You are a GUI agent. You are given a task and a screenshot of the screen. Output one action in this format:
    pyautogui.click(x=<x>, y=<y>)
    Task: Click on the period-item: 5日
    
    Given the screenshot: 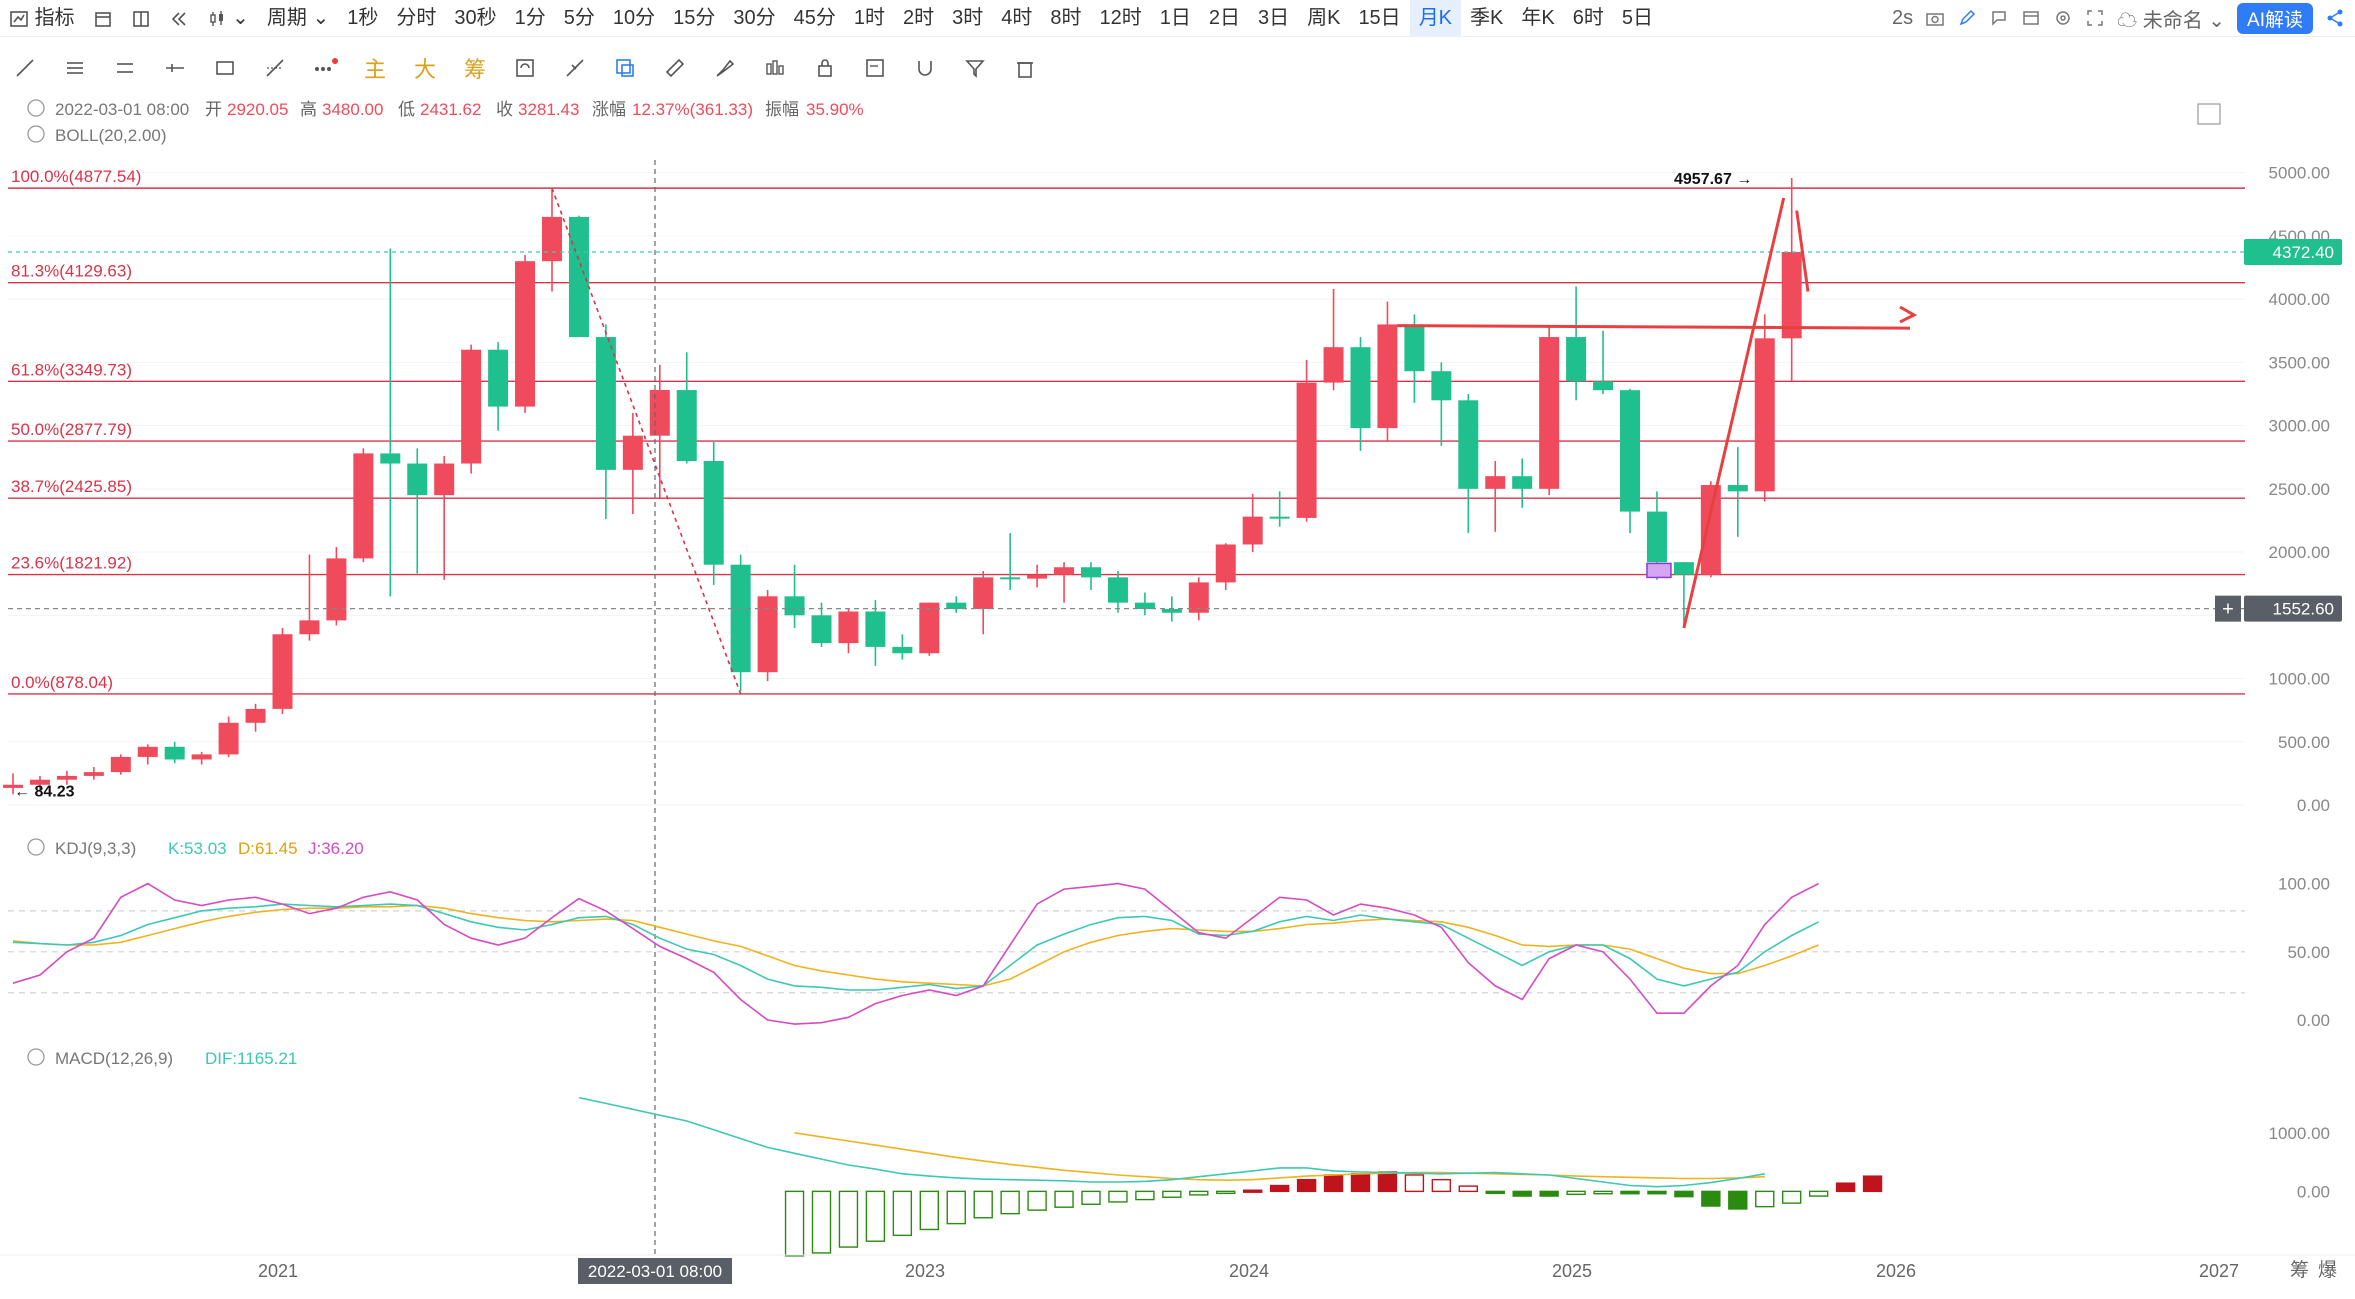 What is the action you would take?
    pyautogui.click(x=1637, y=18)
    